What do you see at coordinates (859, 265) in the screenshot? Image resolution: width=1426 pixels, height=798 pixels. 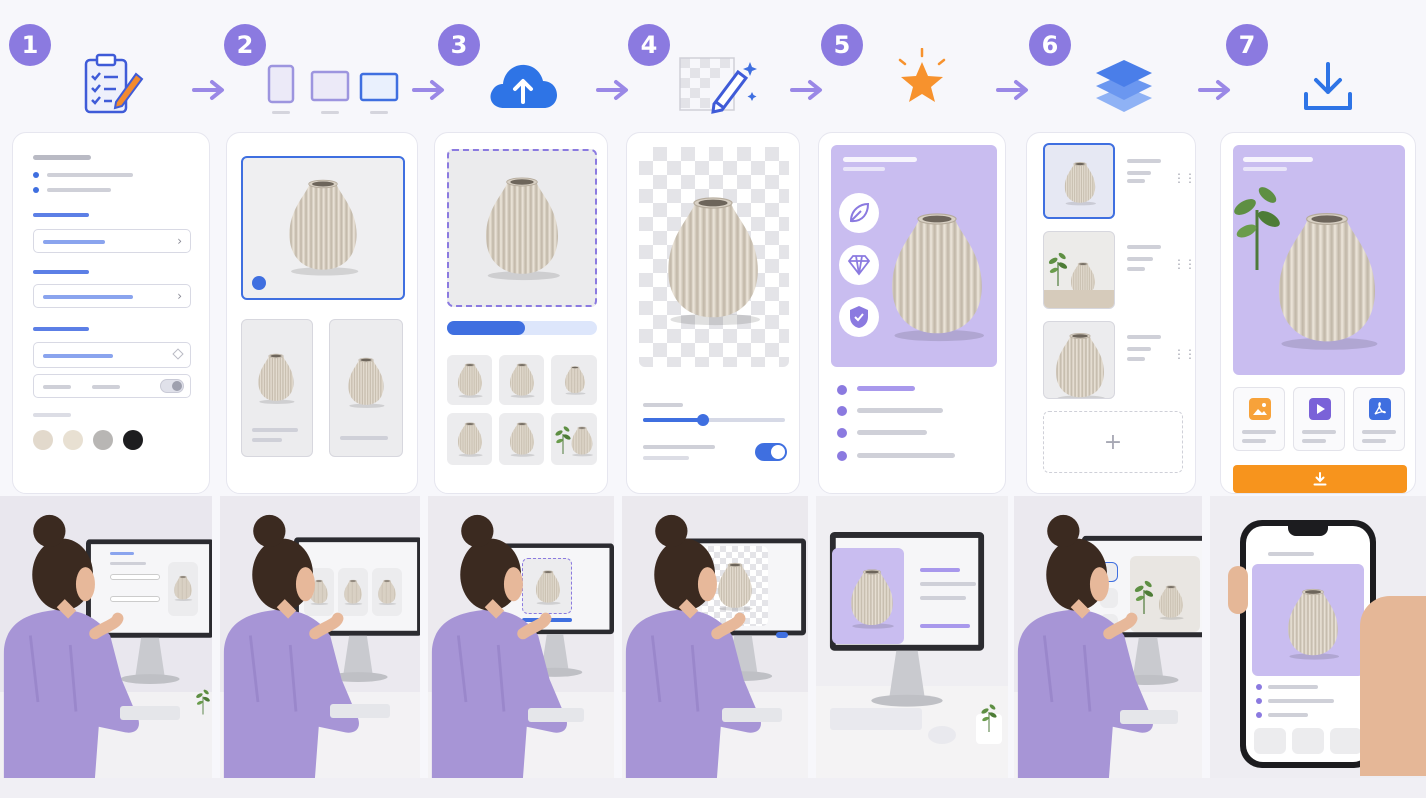 I see `diamond-gem-icon` at bounding box center [859, 265].